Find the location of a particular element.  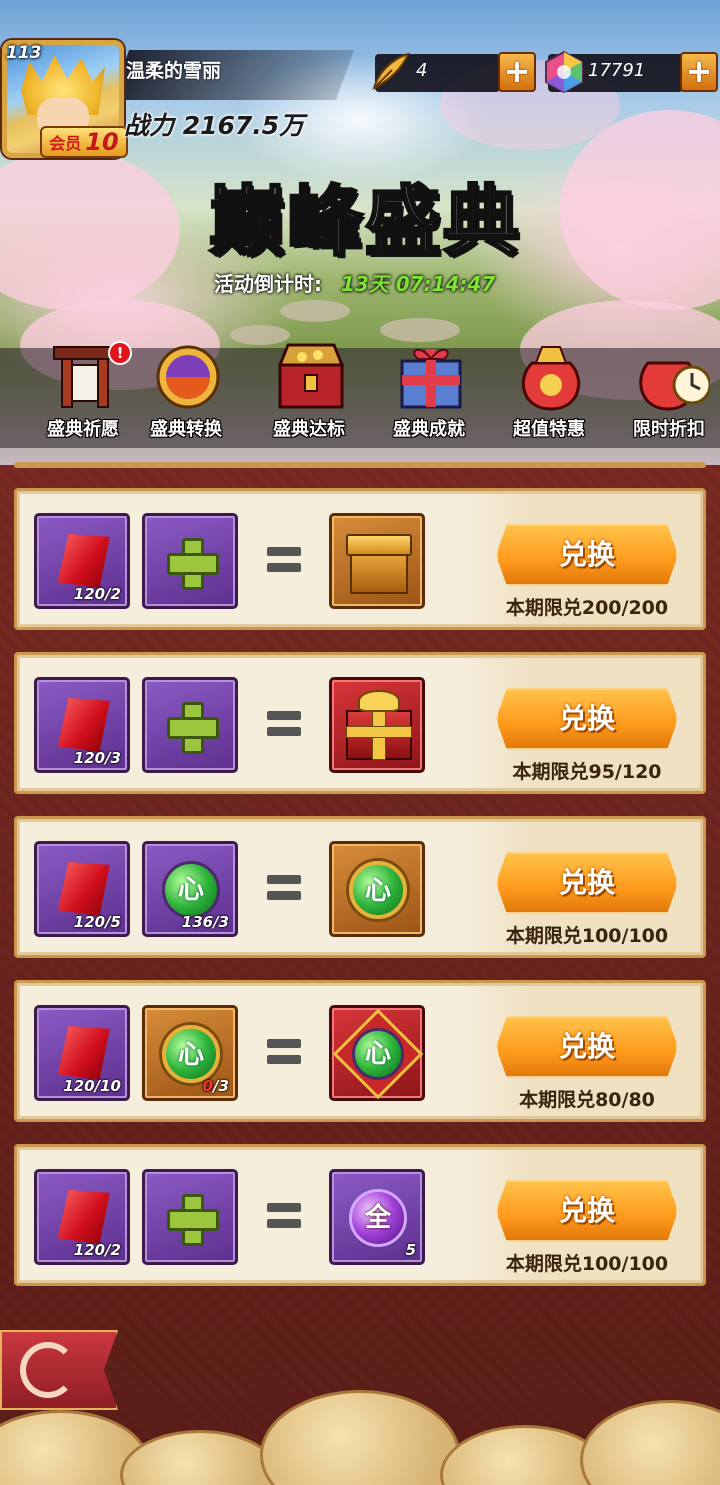

exchange-limit: 本期限兑80/80 is located at coordinates (587, 1100).